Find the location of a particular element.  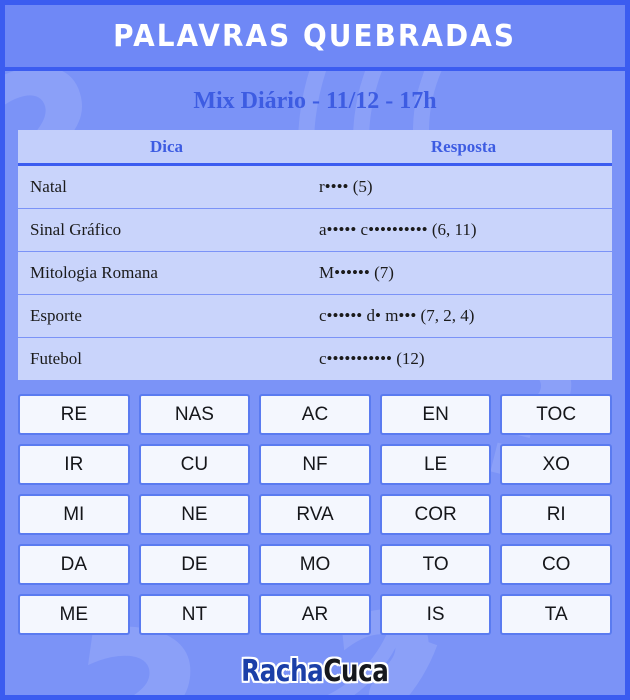

syllable-tile: ME is located at coordinates (74, 614).